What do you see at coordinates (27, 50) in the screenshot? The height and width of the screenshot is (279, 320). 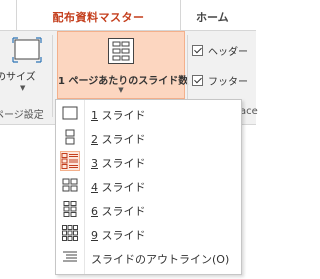 I see `slide-size-icon` at bounding box center [27, 50].